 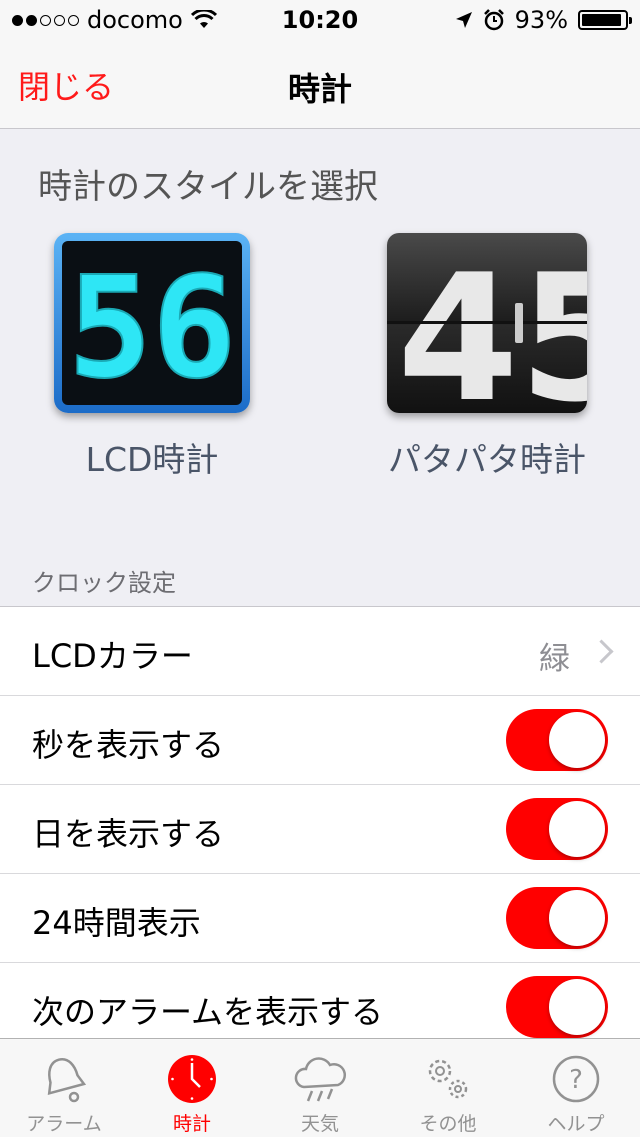 I want to click on flip-clock-preview-icon: 45, so click(x=487, y=323).